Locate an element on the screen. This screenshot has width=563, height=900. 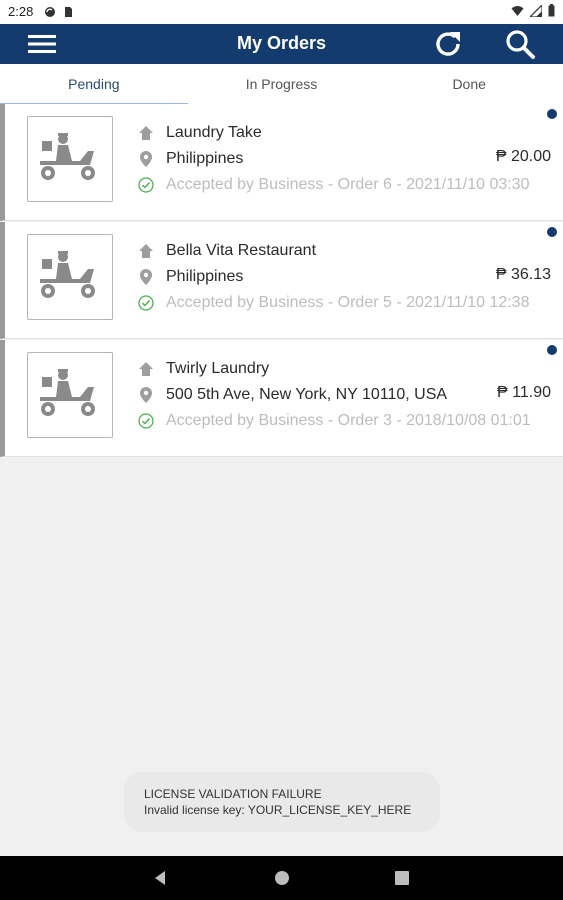
search-icon is located at coordinates (520, 44).